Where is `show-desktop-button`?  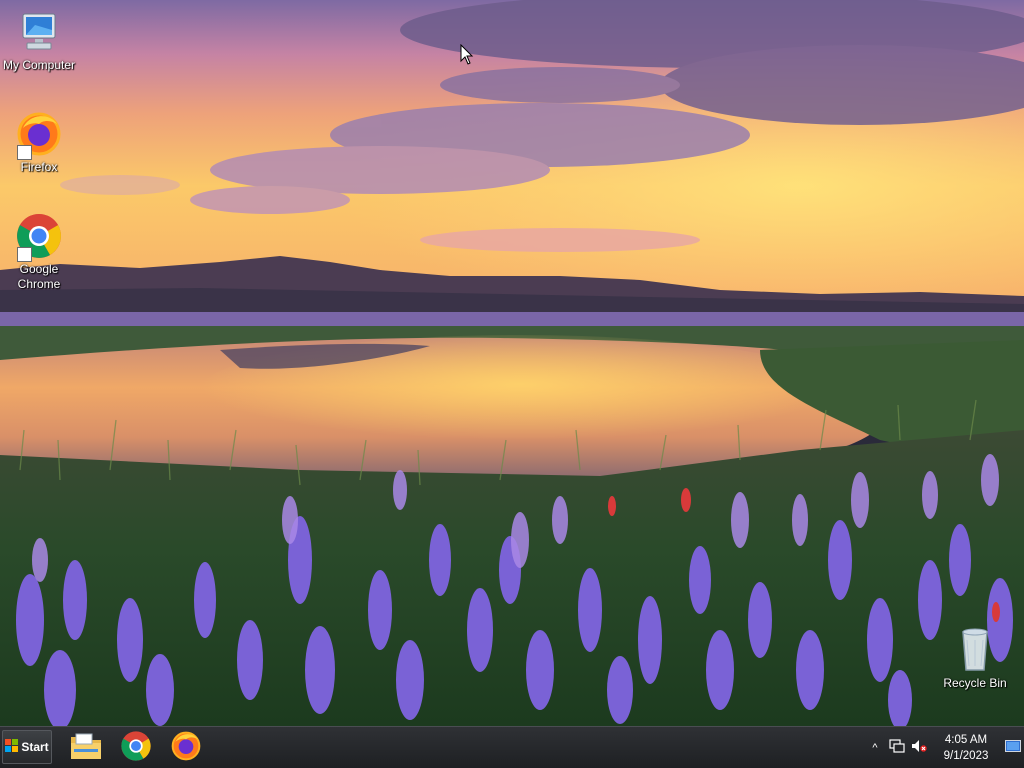
show-desktop-button is located at coordinates (1013, 747).